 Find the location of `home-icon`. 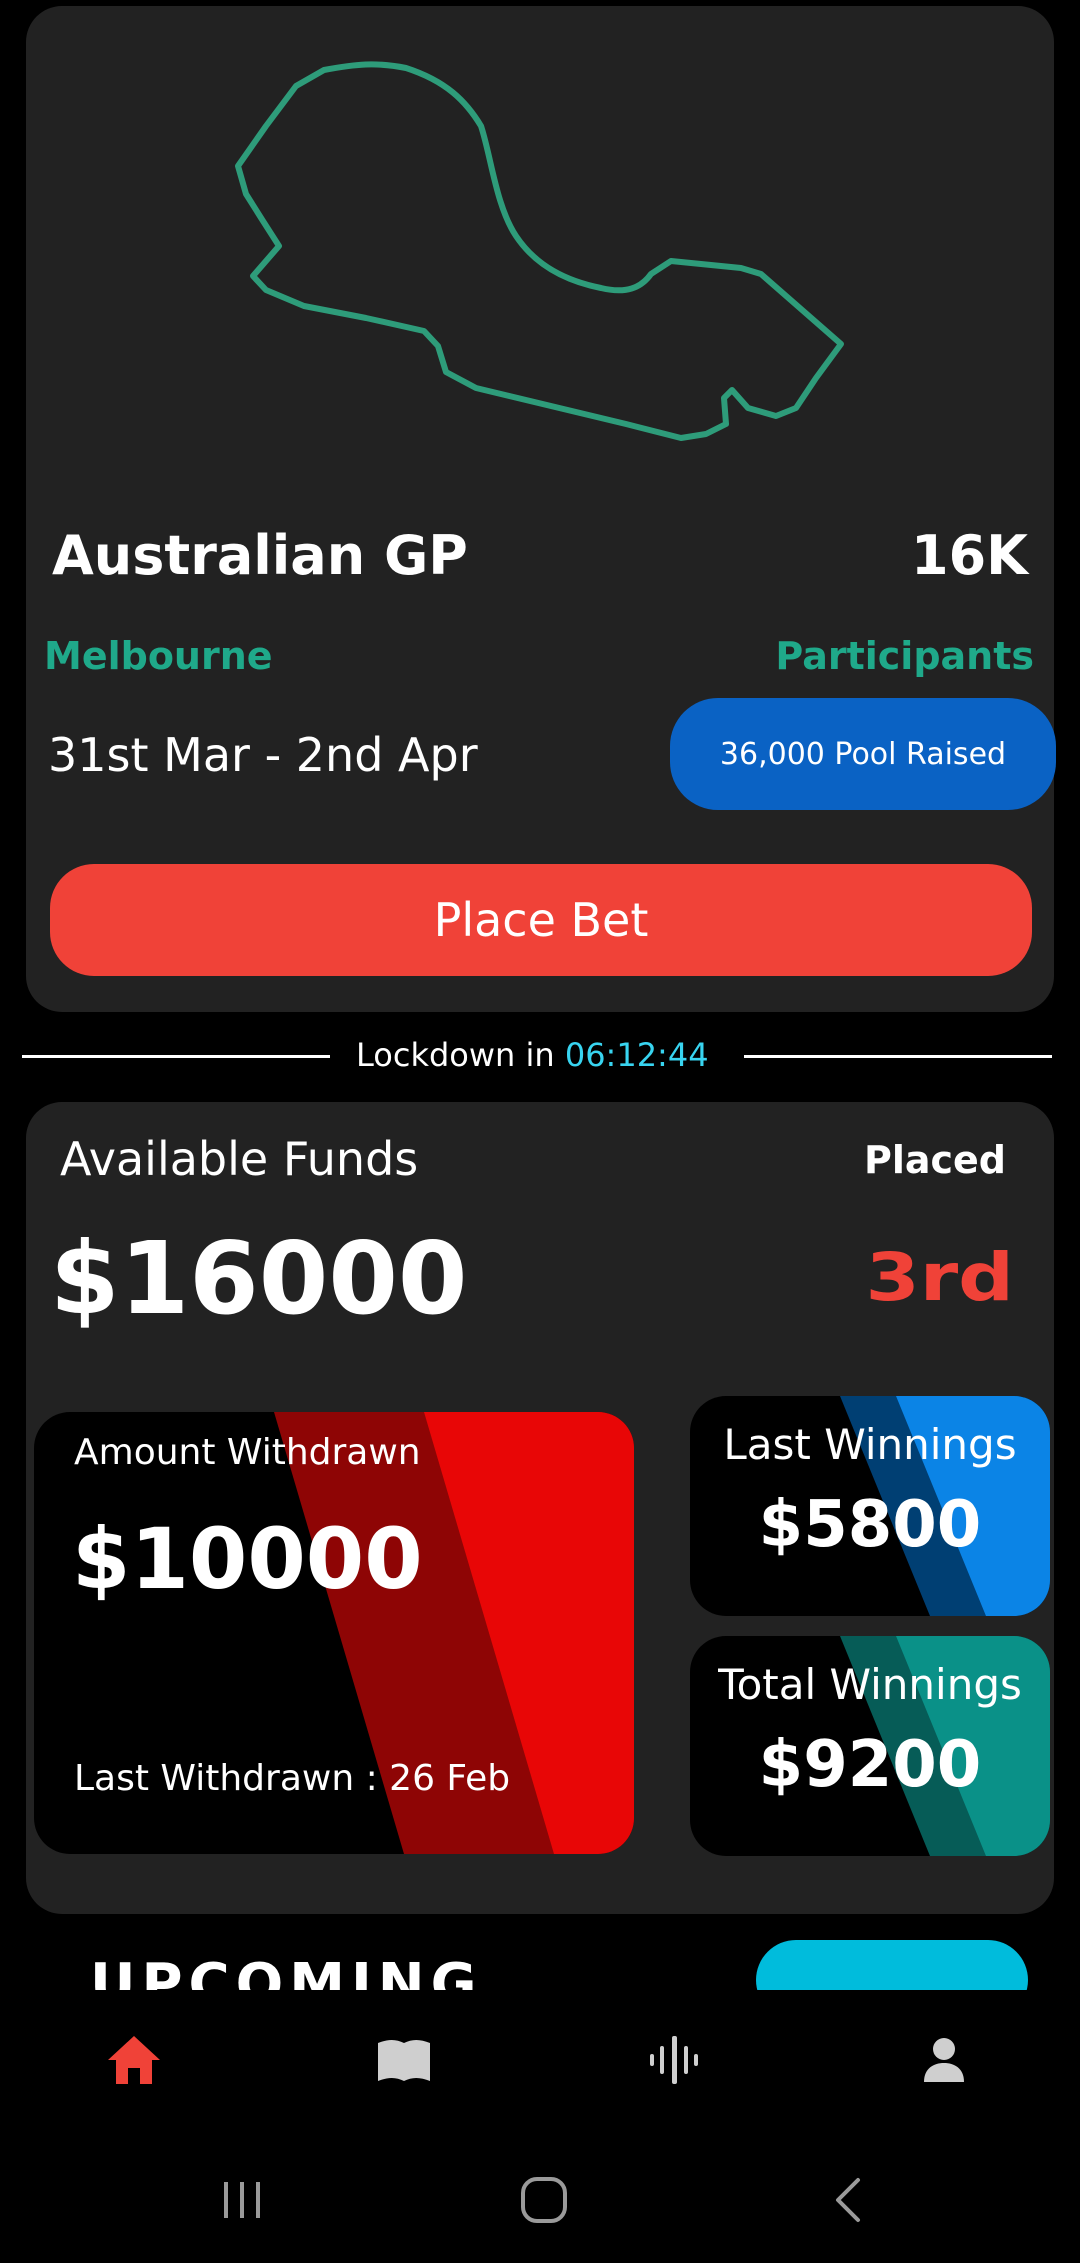

home-icon is located at coordinates (134, 2060).